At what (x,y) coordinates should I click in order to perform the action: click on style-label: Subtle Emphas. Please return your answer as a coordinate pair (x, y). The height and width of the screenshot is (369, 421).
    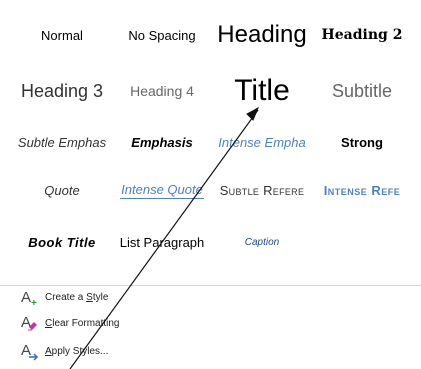
    Looking at the image, I should click on (62, 142).